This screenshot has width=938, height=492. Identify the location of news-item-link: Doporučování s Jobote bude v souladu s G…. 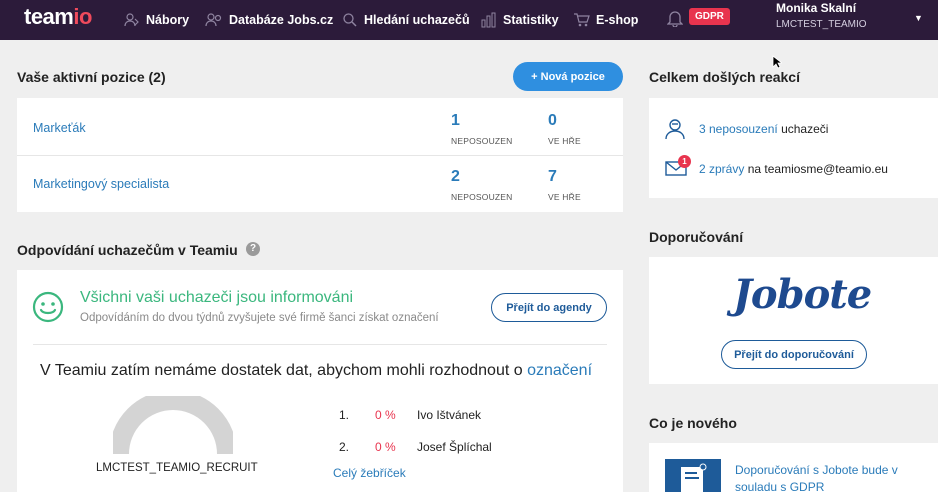
(816, 477).